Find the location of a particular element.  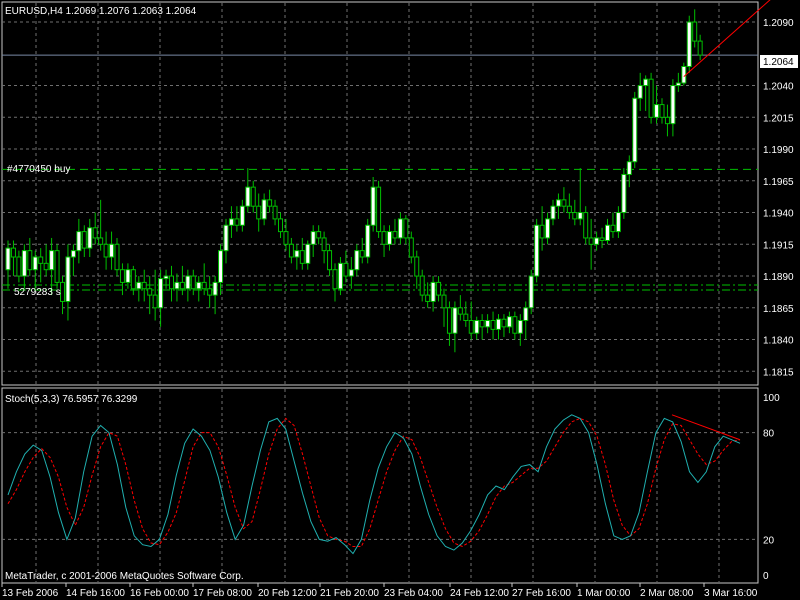

time-tick-label: 1 Mar 00:00 is located at coordinates (604, 593).